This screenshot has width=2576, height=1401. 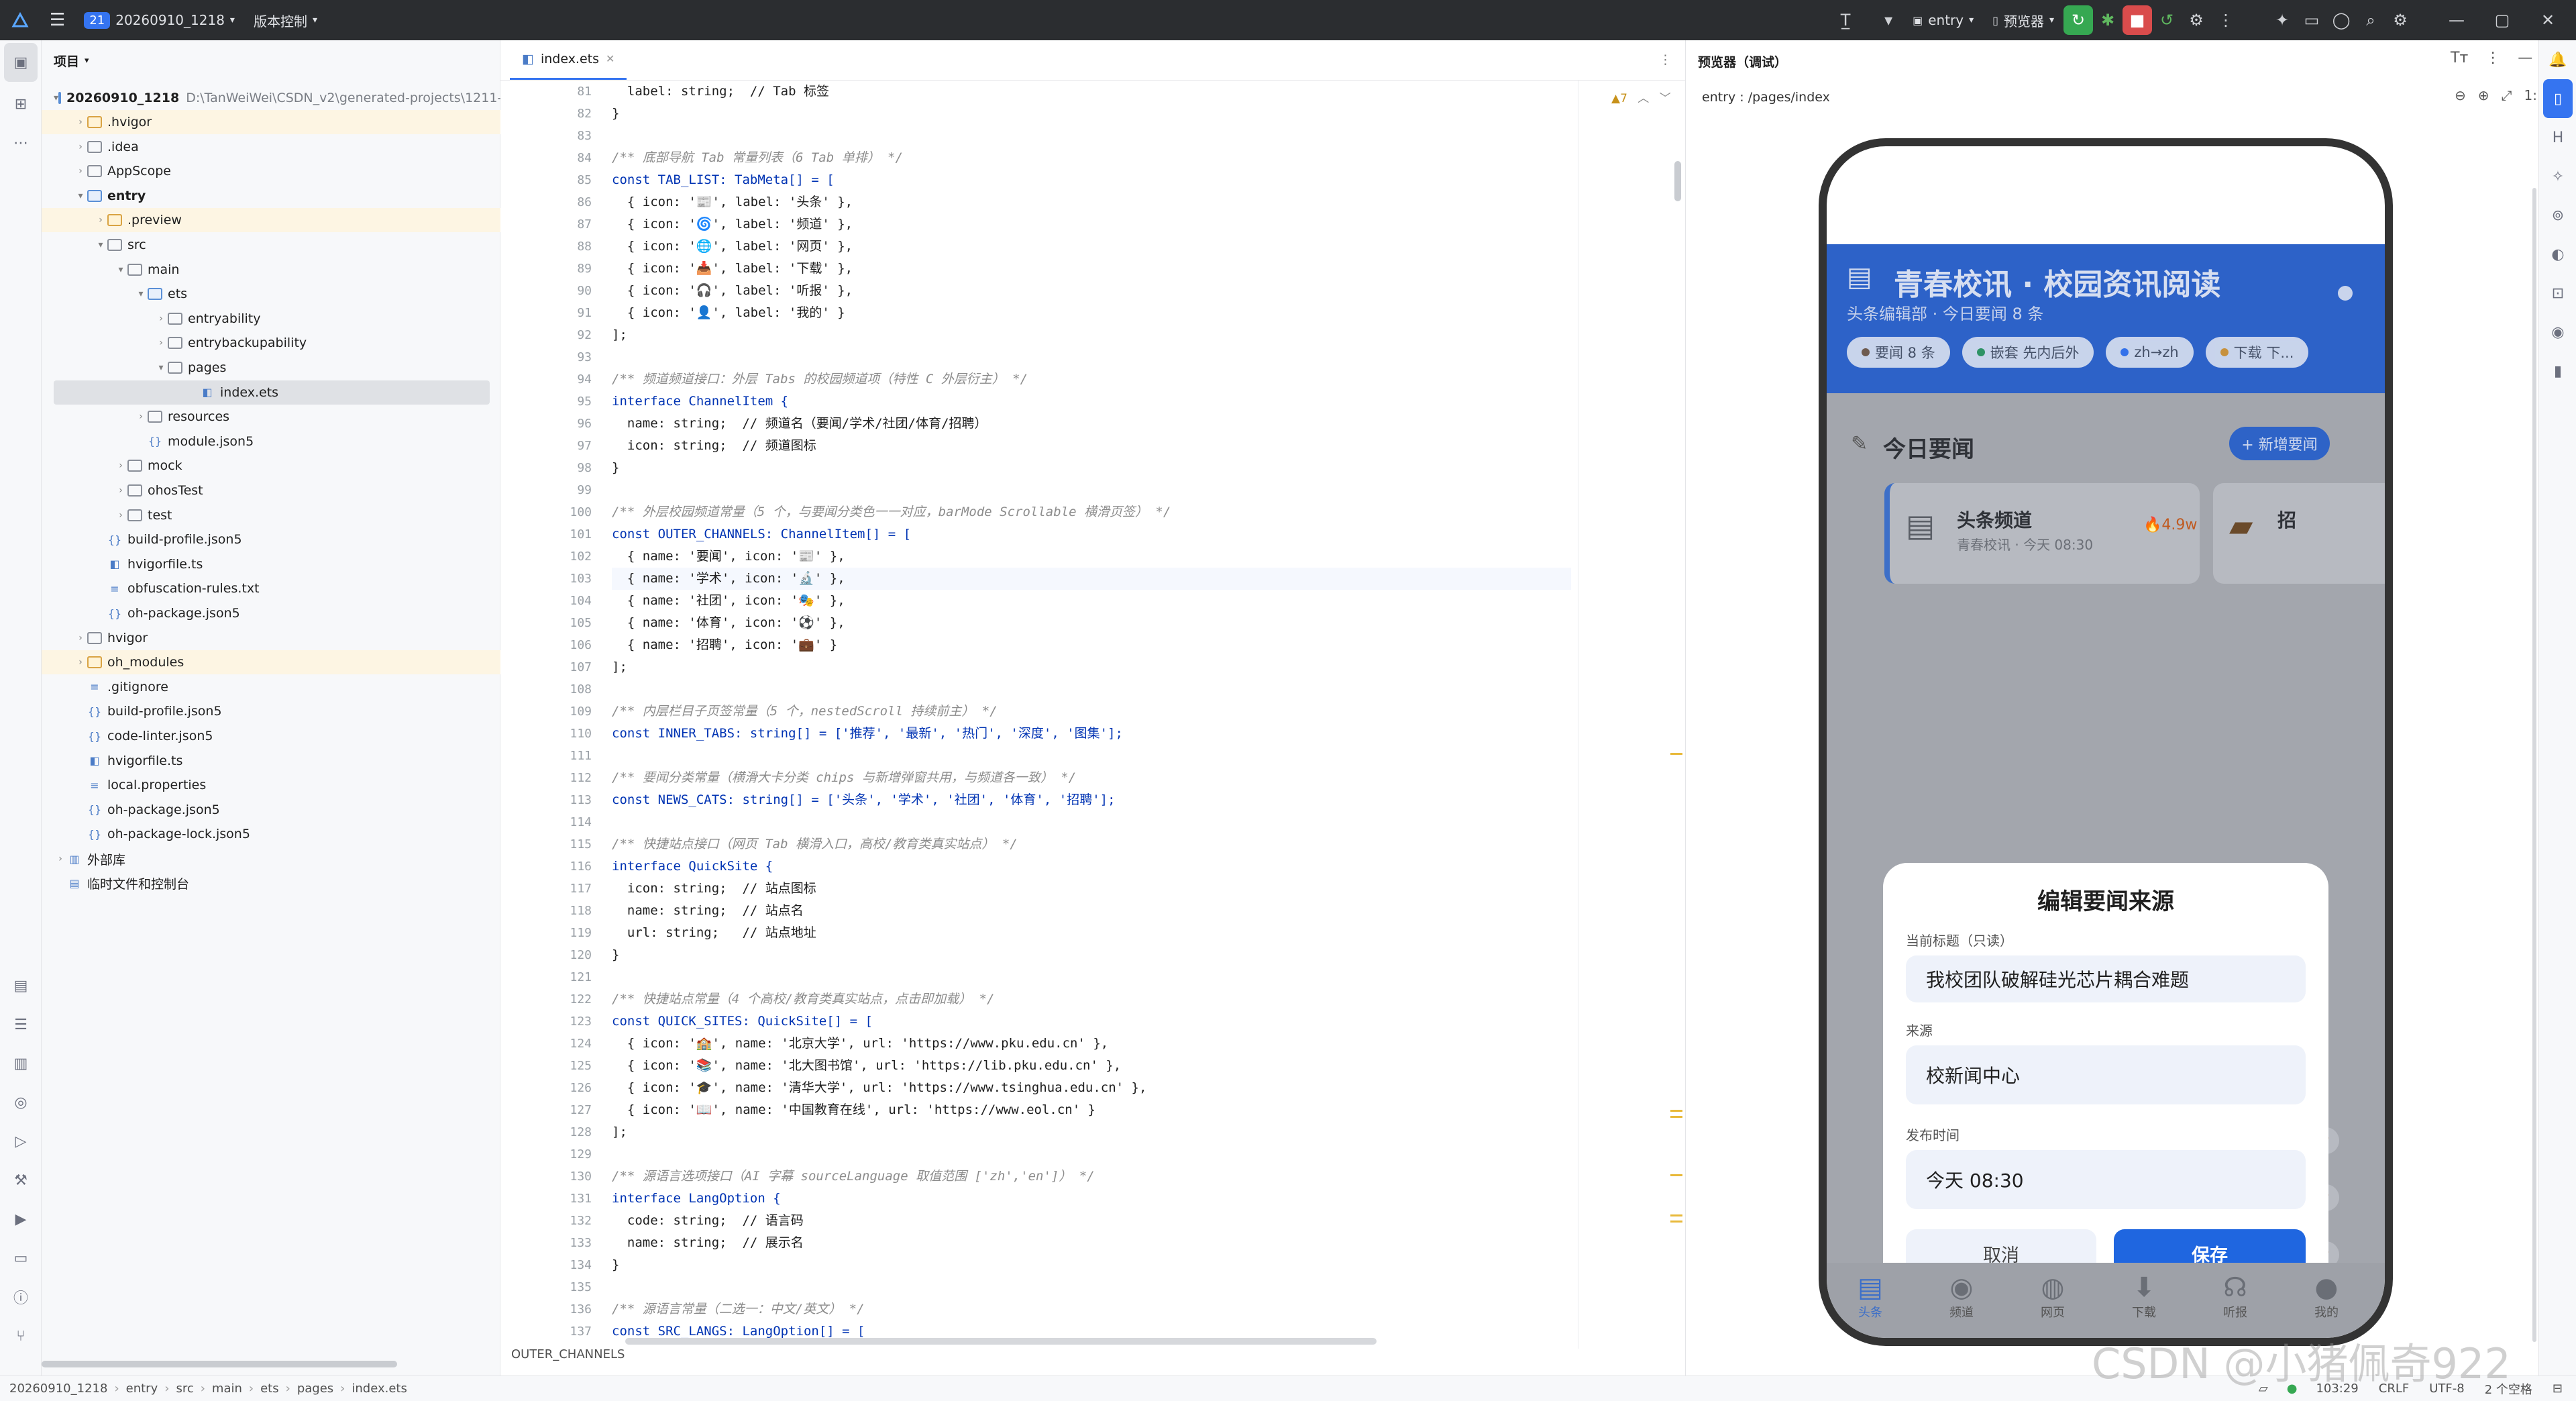 I want to click on tree-item: › oh_modules, so click(x=271, y=662).